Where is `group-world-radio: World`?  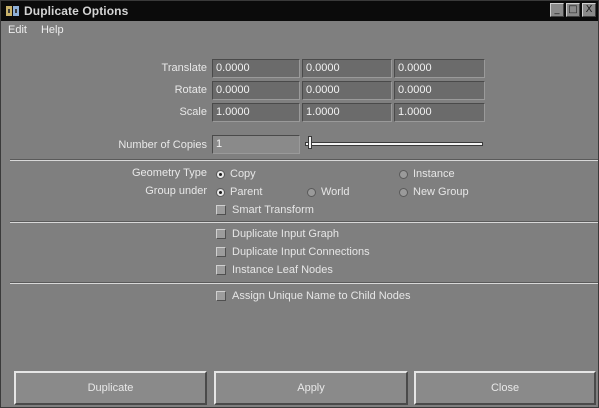
group-world-radio: World is located at coordinates (328, 192).